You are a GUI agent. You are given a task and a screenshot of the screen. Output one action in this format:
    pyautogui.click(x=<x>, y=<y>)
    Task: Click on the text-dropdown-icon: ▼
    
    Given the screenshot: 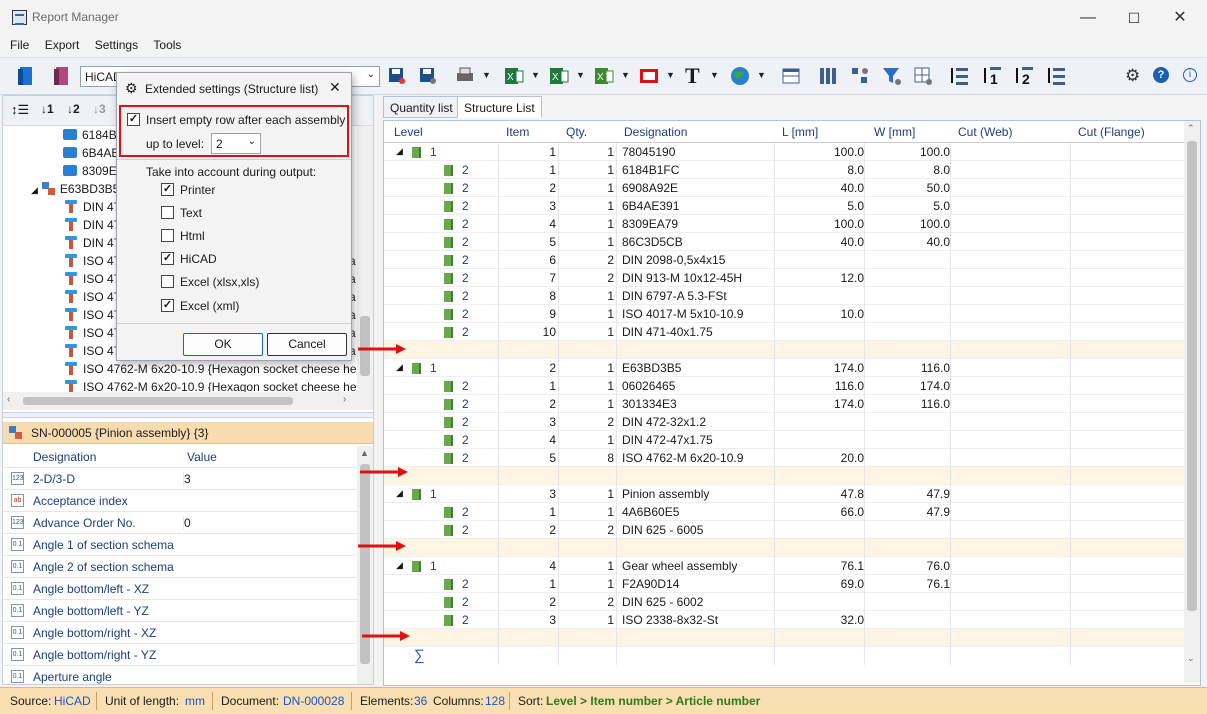 What is the action you would take?
    pyautogui.click(x=714, y=75)
    